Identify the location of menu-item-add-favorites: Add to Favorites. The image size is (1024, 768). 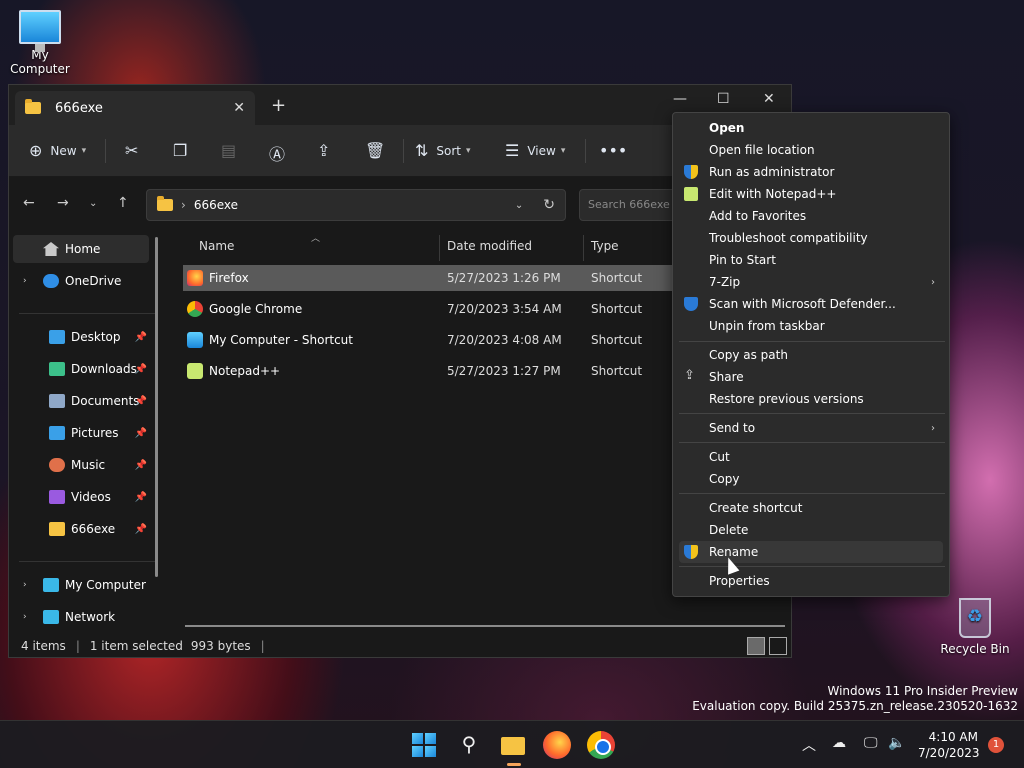
(811, 216).